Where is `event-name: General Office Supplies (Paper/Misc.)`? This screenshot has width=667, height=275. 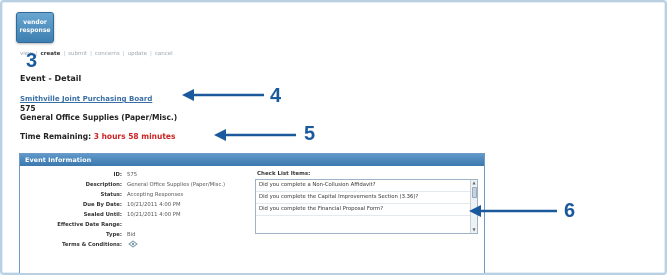 event-name: General Office Supplies (Paper/Misc.) is located at coordinates (99, 117).